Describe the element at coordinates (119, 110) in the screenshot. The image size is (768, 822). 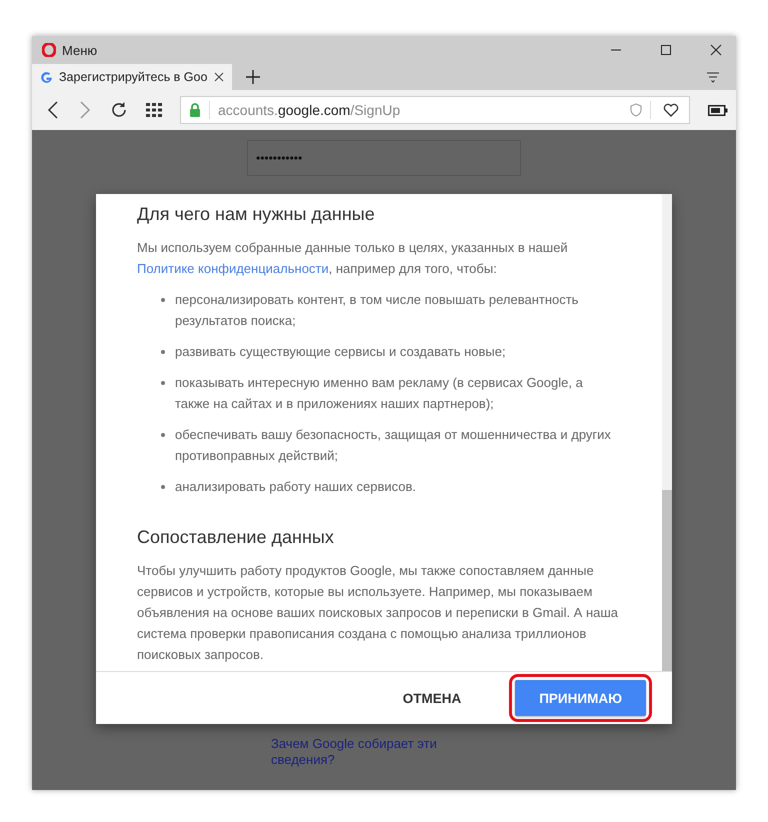
I see `reload-icon` at that location.